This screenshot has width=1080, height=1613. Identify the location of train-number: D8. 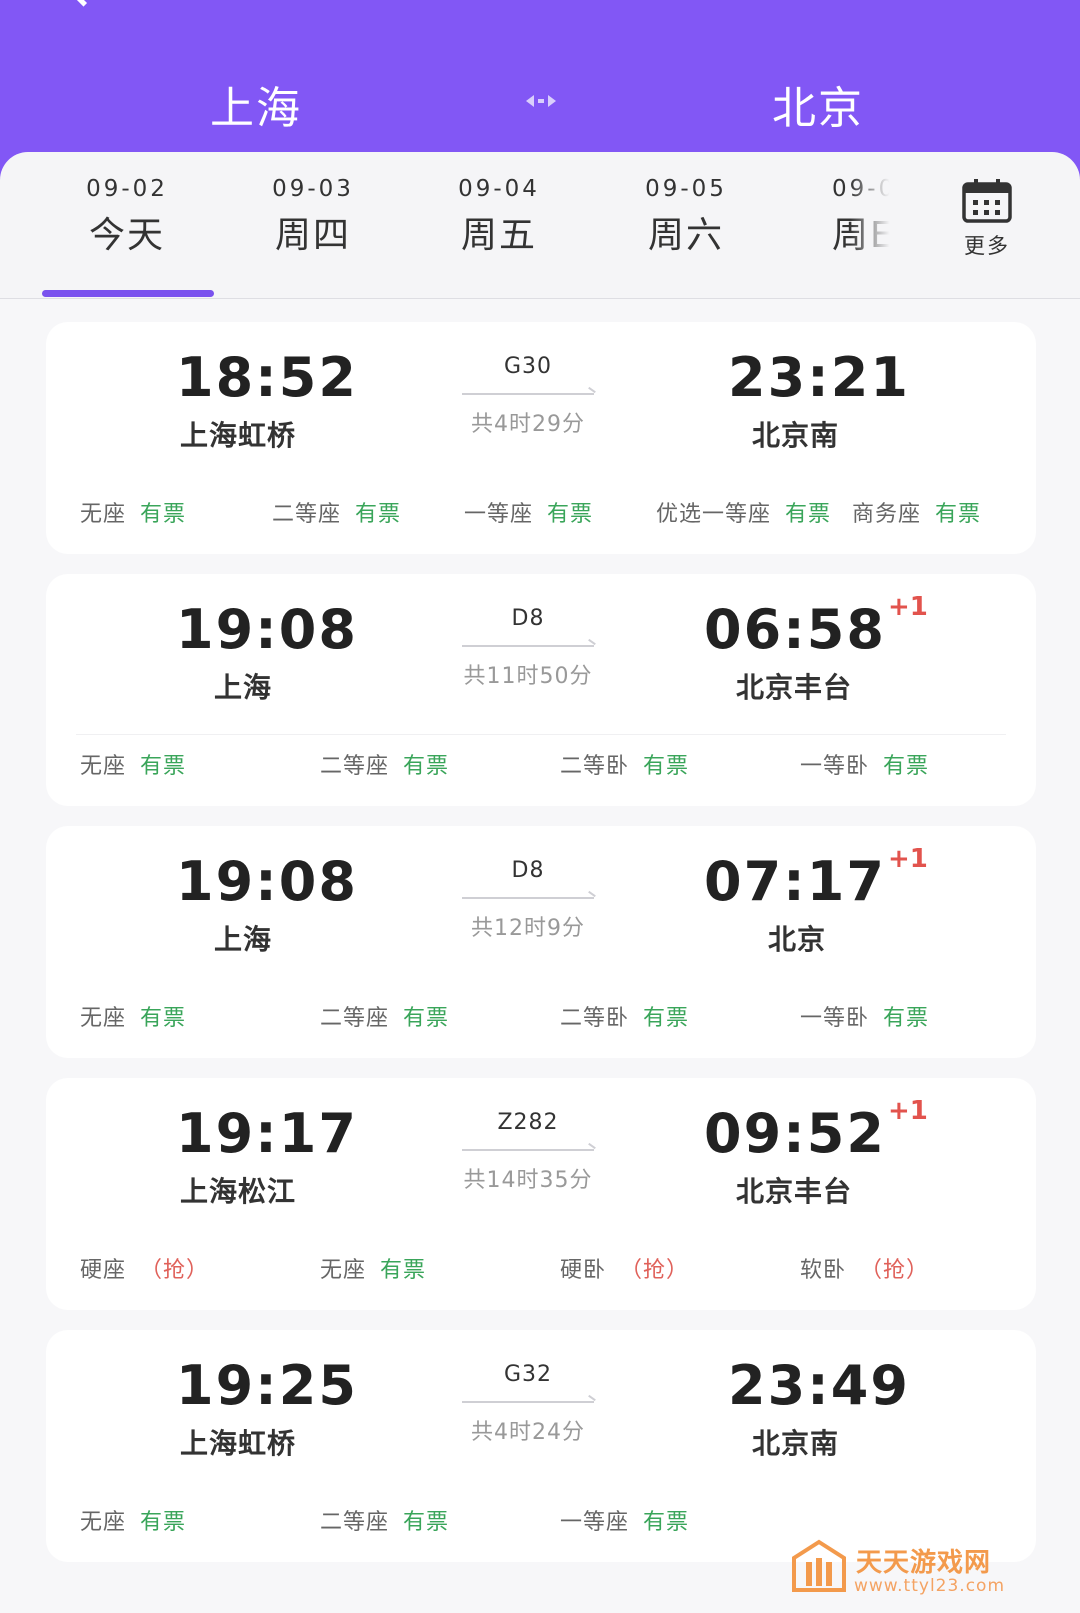
(528, 870).